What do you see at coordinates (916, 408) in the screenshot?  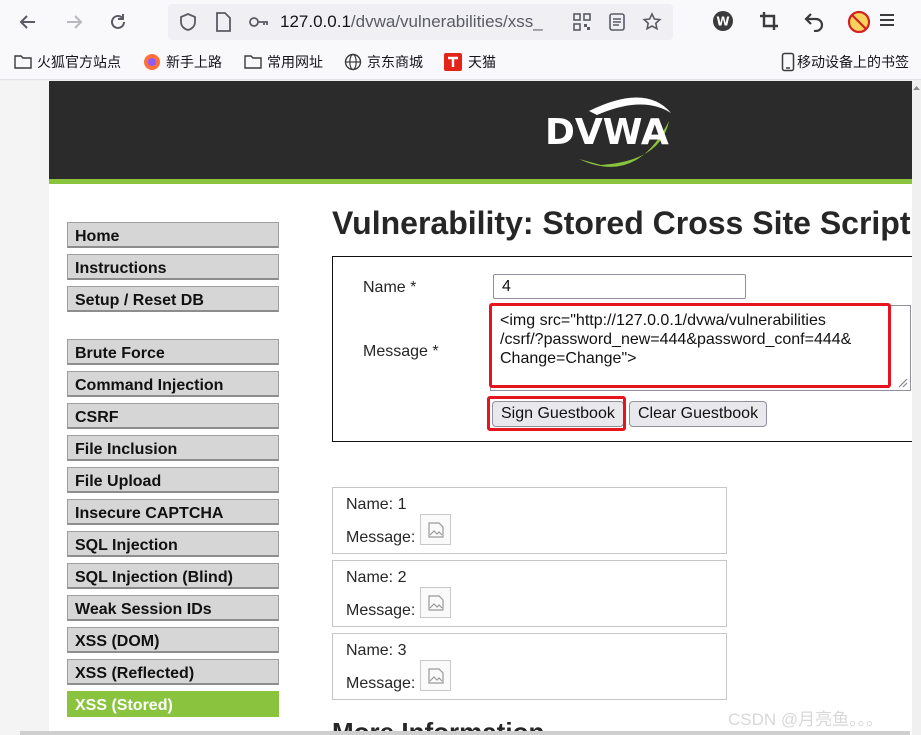 I see `vertical-scrollbar` at bounding box center [916, 408].